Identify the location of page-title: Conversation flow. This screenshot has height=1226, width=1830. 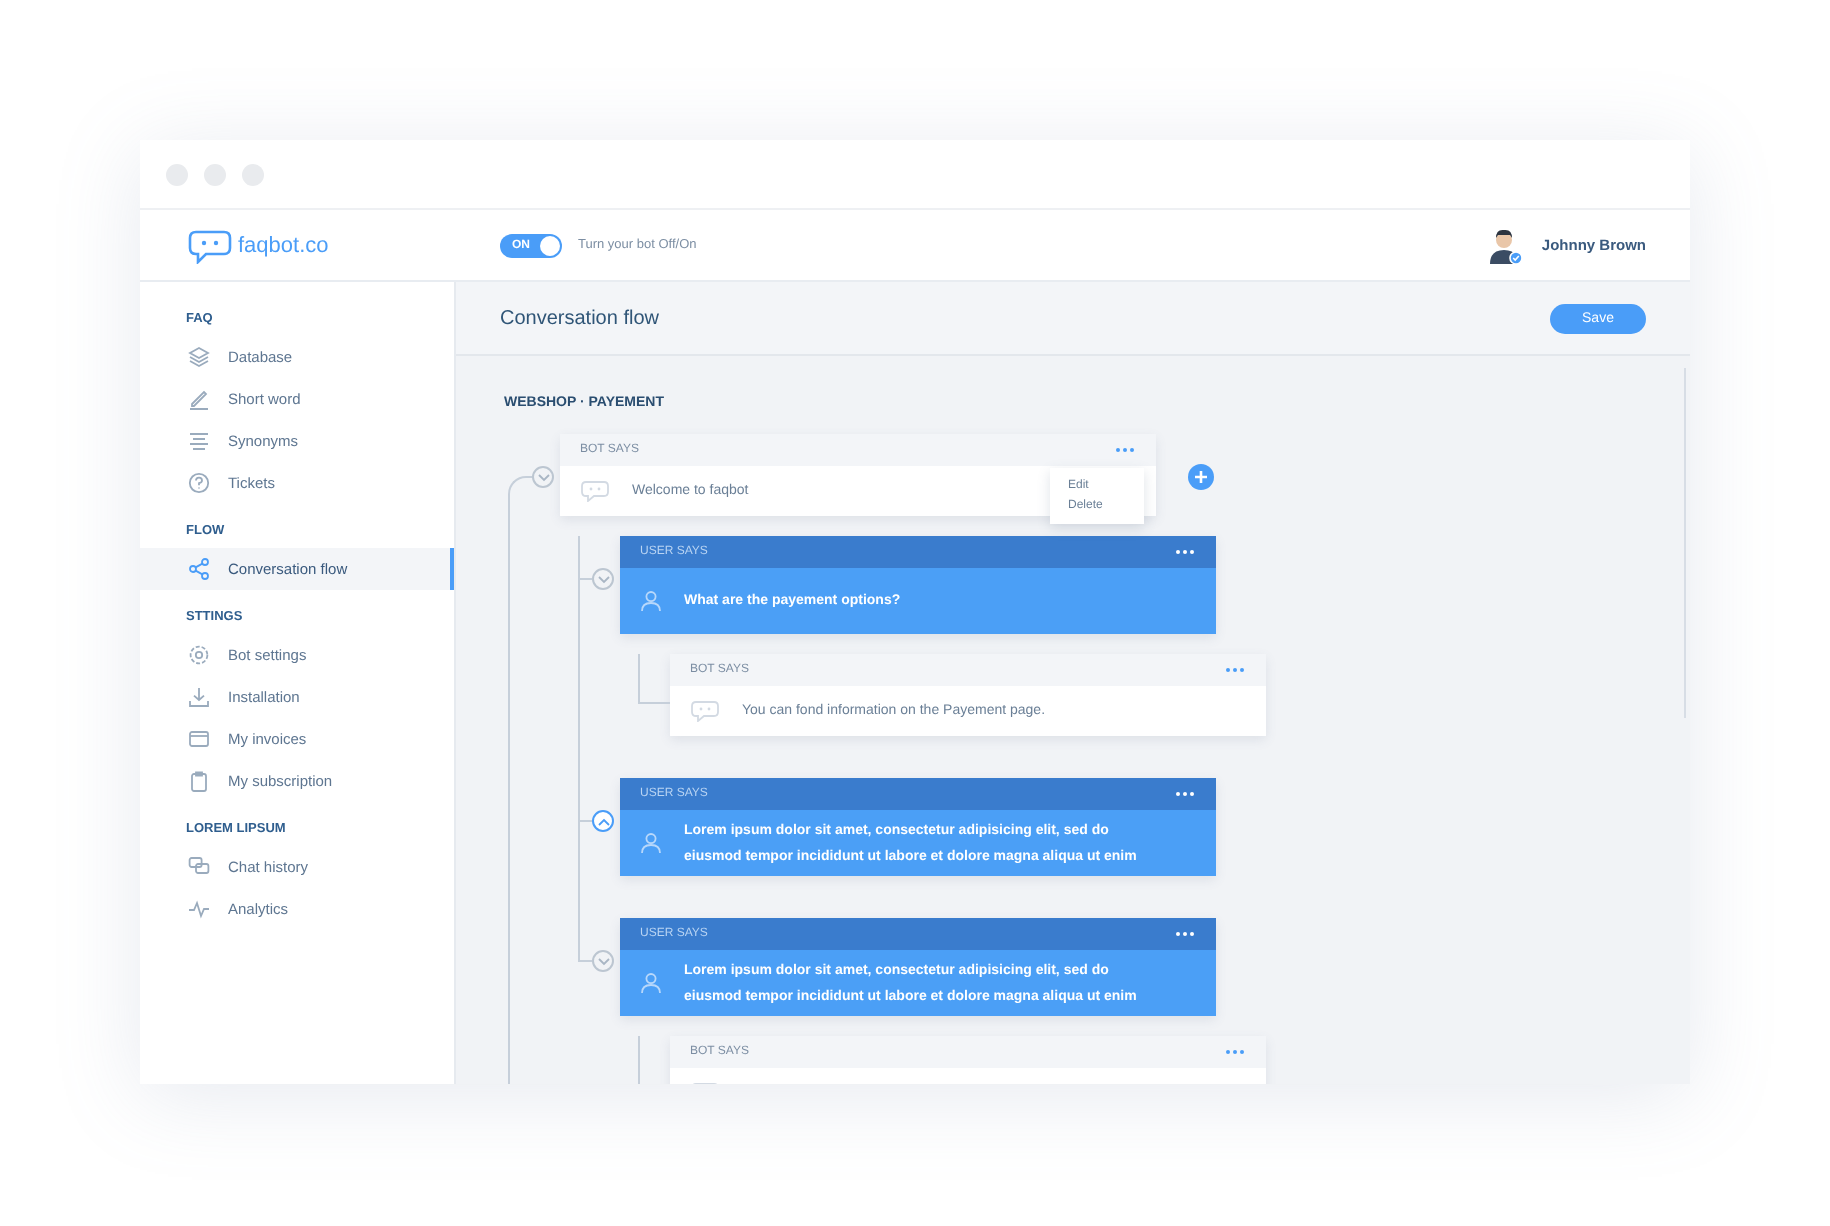
(579, 318).